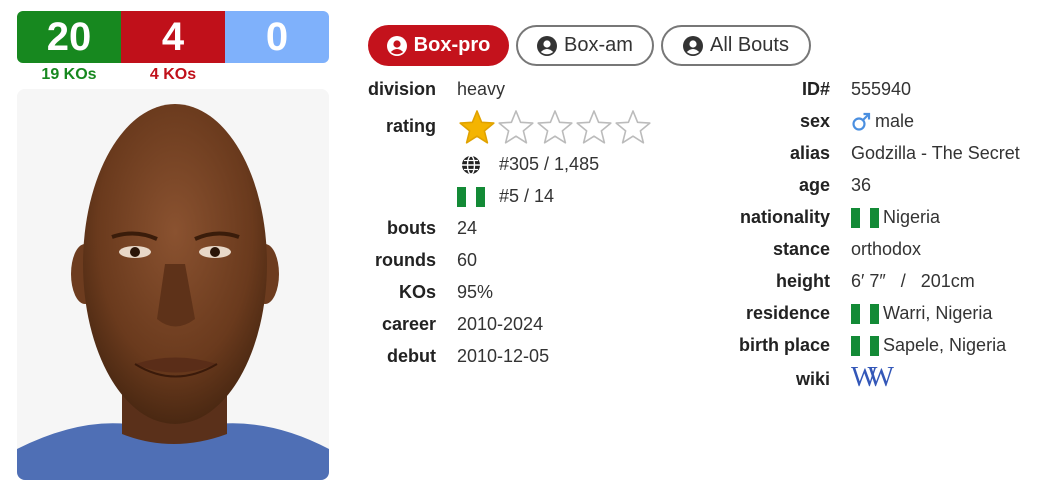 The height and width of the screenshot is (492, 1063). What do you see at coordinates (417, 292) in the screenshot?
I see `kos-label: KOs` at bounding box center [417, 292].